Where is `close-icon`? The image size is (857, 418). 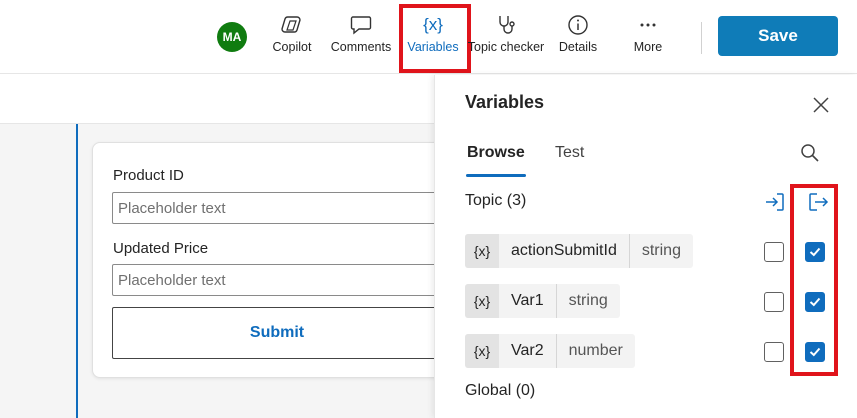 close-icon is located at coordinates (821, 105).